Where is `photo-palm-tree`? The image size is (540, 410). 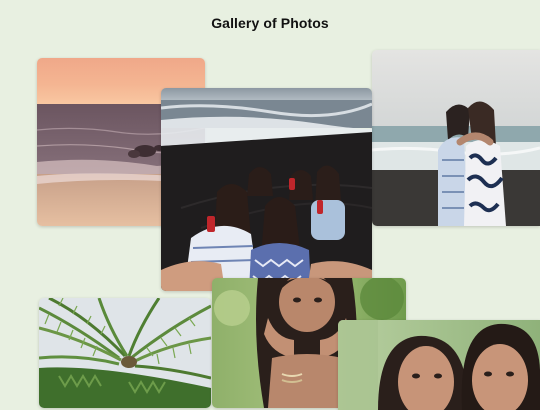
photo-palm-tree is located at coordinates (125, 353).